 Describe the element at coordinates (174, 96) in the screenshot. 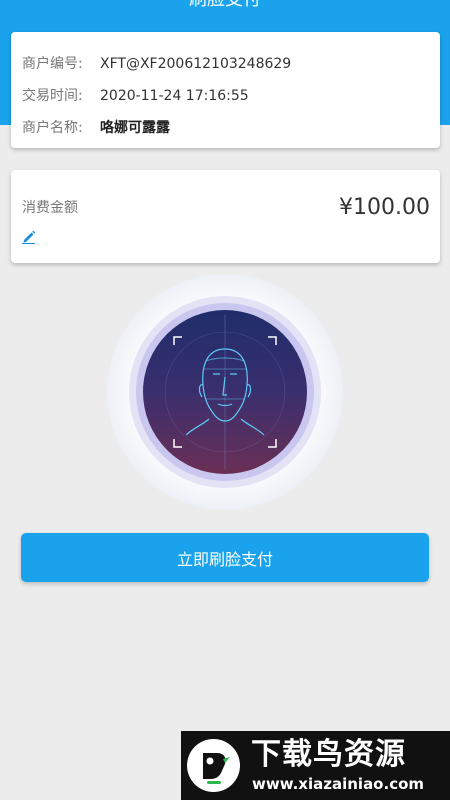

I see `transaction-time-value: 2020-11-24 17:16:55` at that location.